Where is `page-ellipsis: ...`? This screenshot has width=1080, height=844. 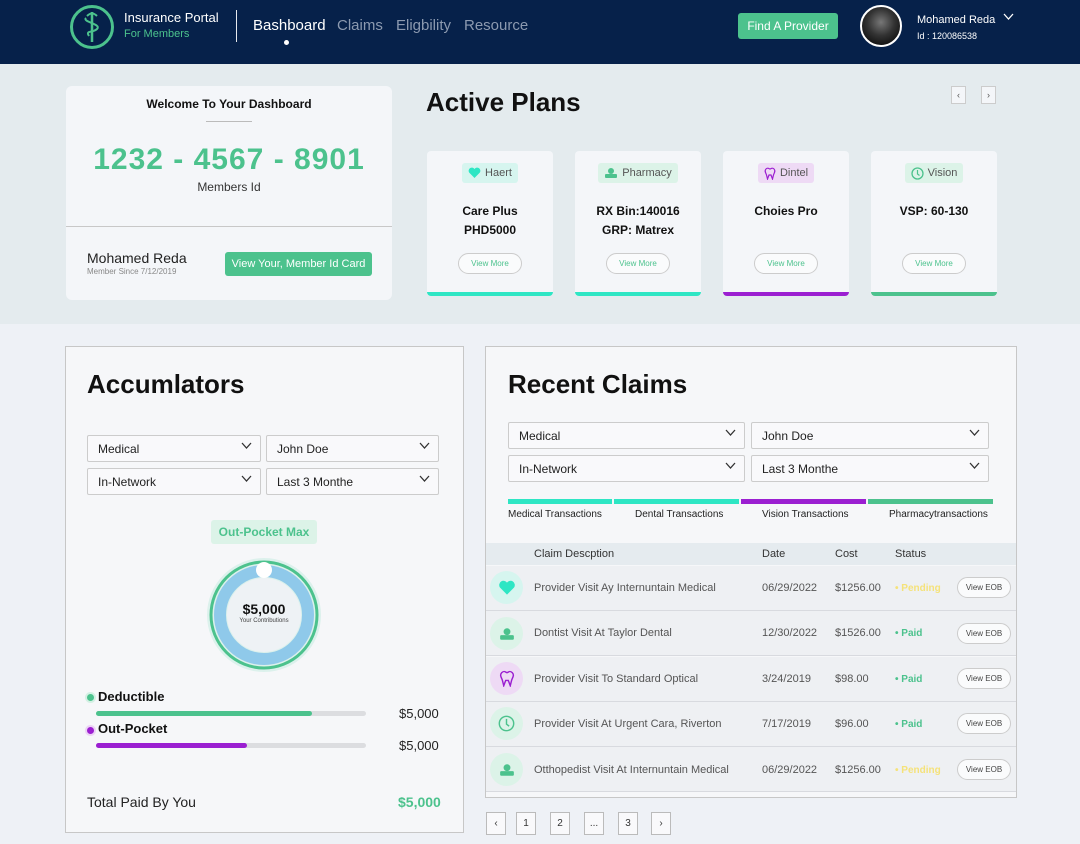 page-ellipsis: ... is located at coordinates (594, 823).